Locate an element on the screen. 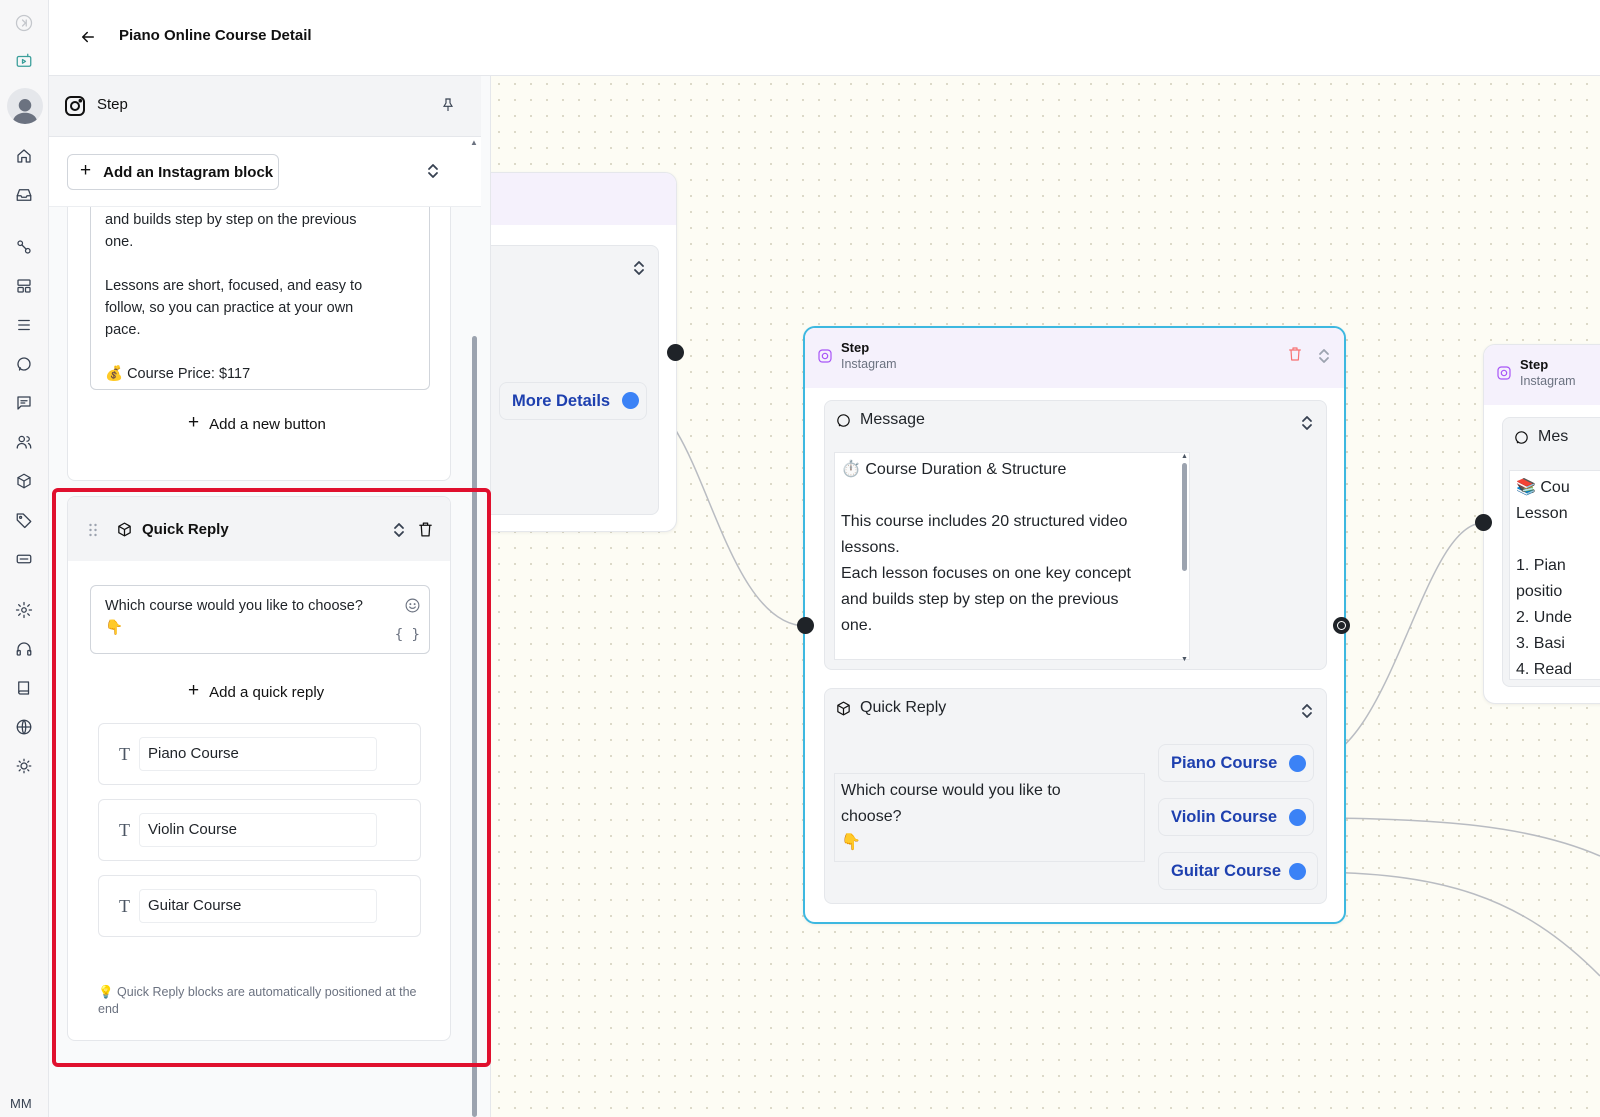 This screenshot has width=1600, height=1117. message-header: Mes is located at coordinates (1540, 437).